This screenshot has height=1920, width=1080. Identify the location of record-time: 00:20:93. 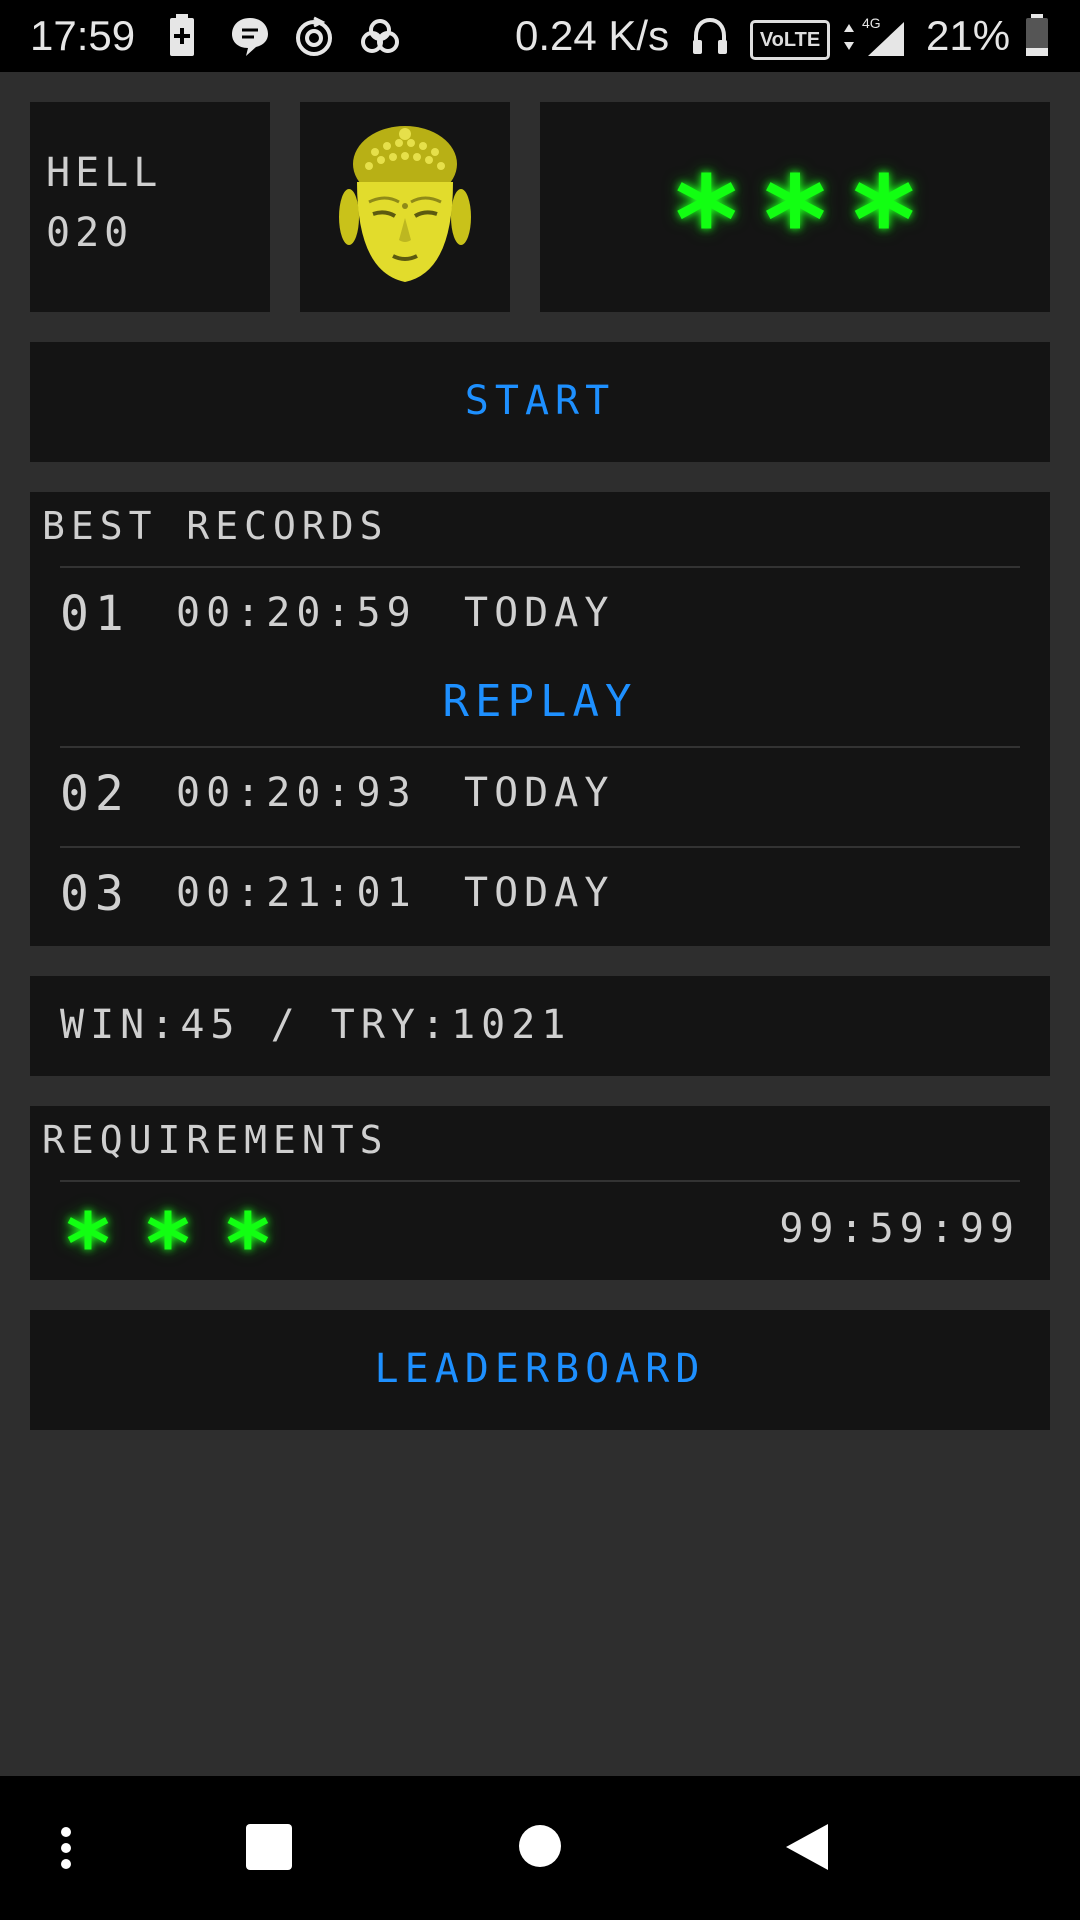
(296, 793).